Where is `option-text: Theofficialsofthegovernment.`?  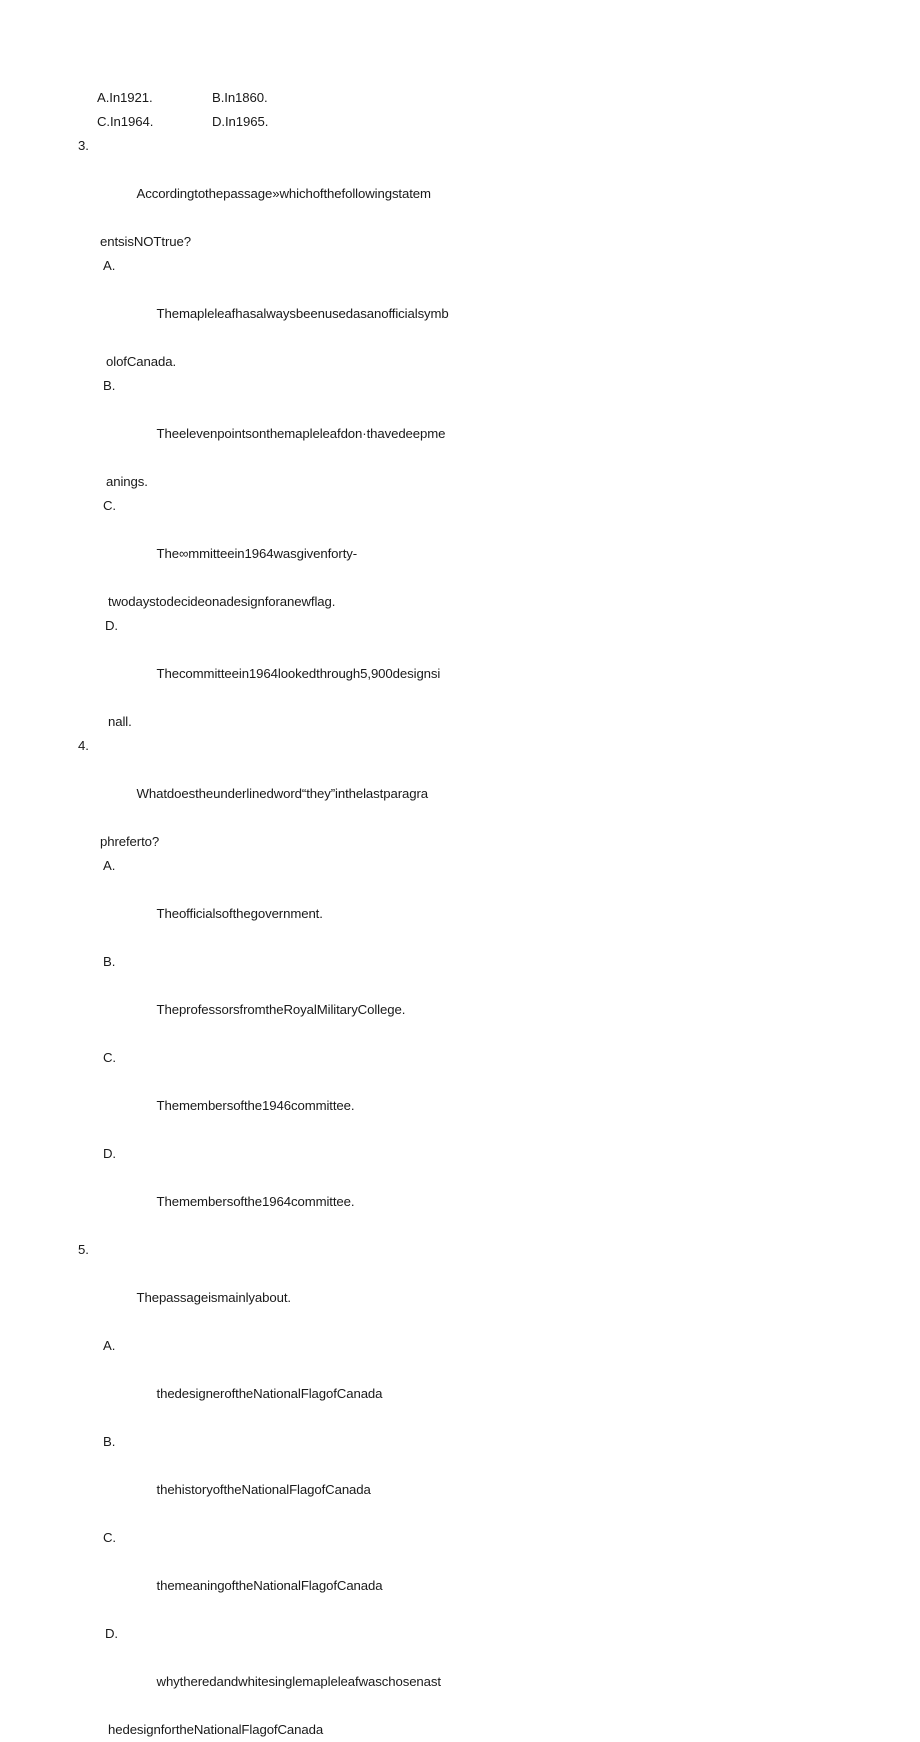
option-text: Theofficialsofthegovernment. is located at coordinates (239, 913).